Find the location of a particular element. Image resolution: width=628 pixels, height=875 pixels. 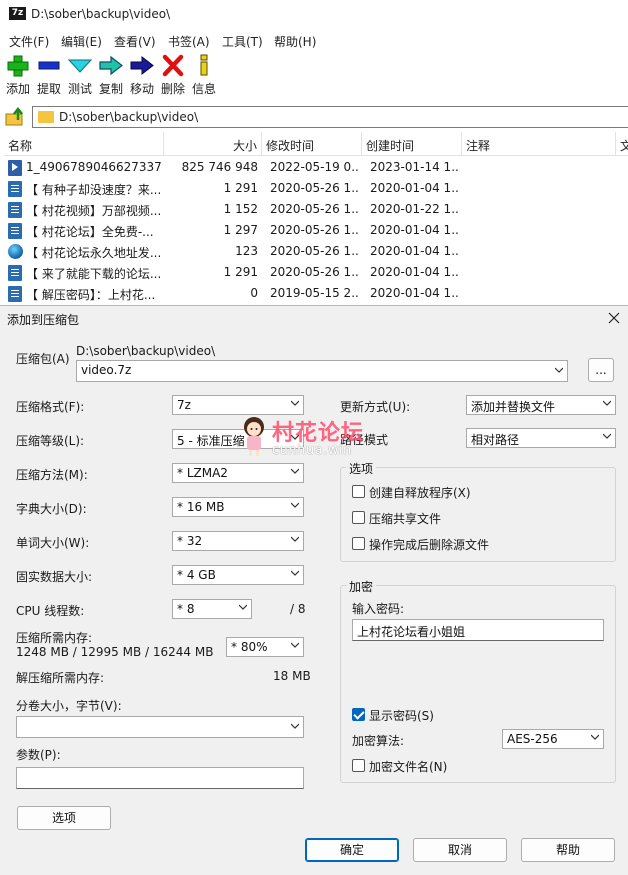

cpu-threads-select: * 8 is located at coordinates (212, 609).